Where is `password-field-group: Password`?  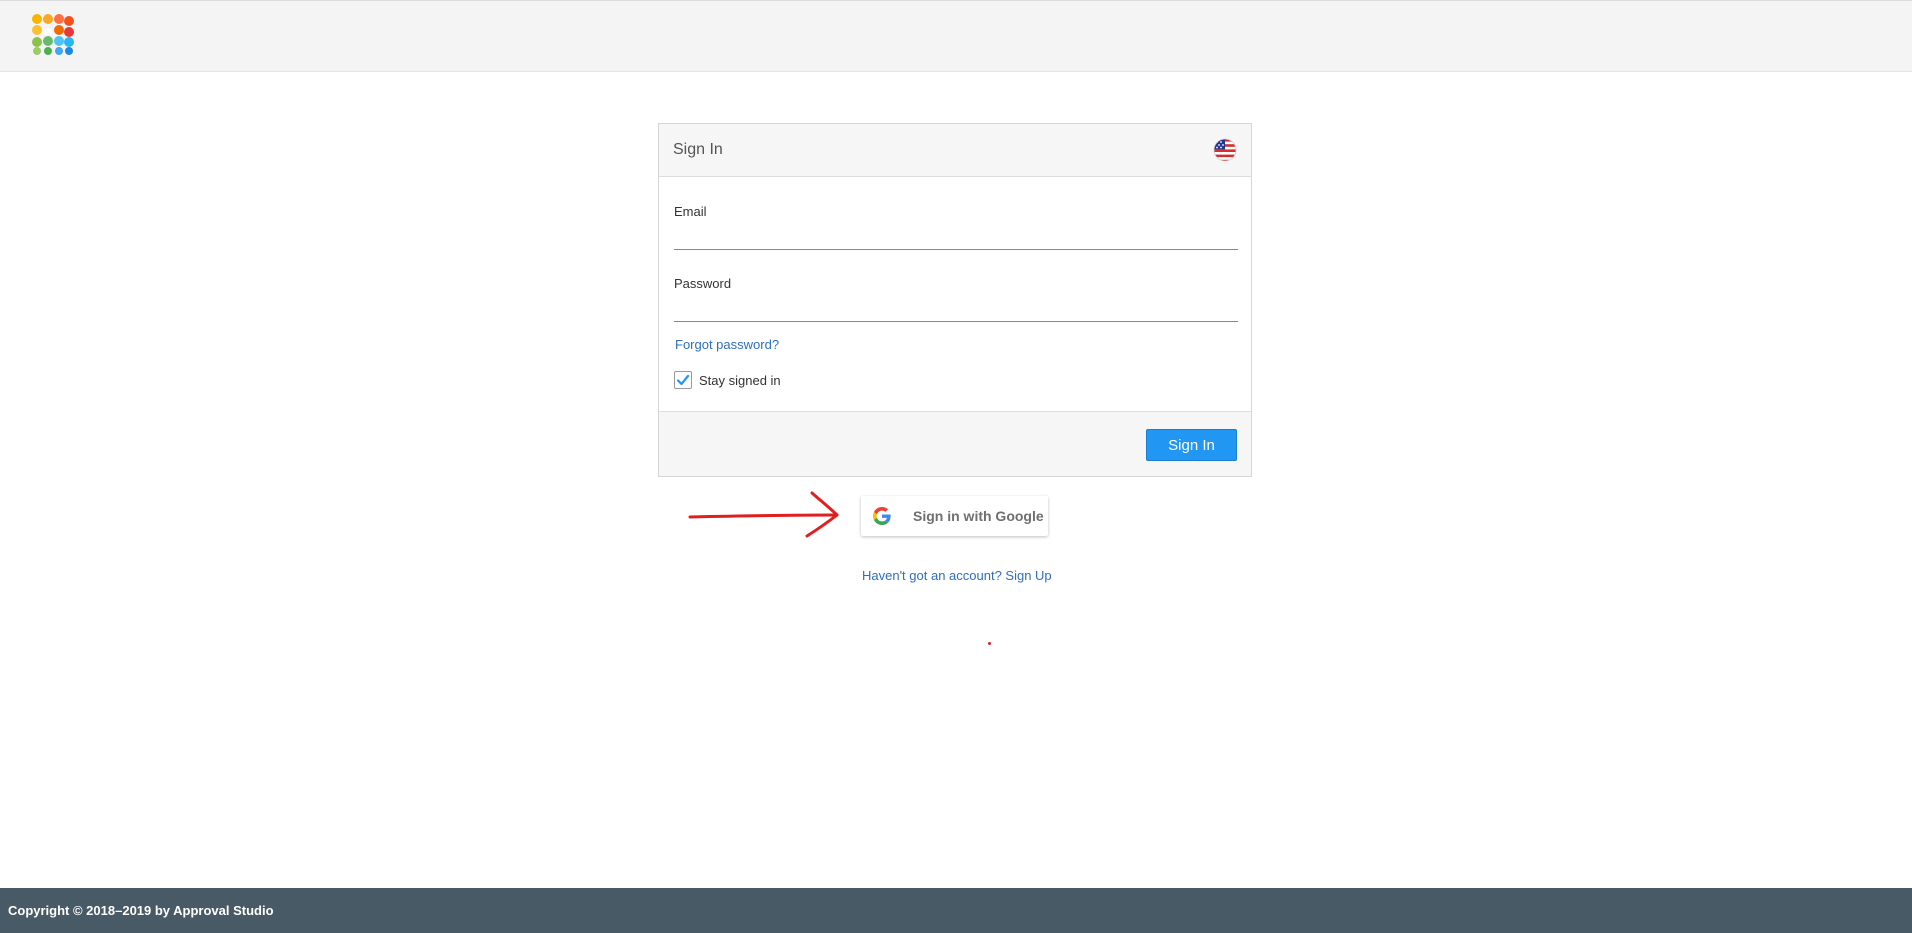
password-field-group: Password is located at coordinates (956, 299).